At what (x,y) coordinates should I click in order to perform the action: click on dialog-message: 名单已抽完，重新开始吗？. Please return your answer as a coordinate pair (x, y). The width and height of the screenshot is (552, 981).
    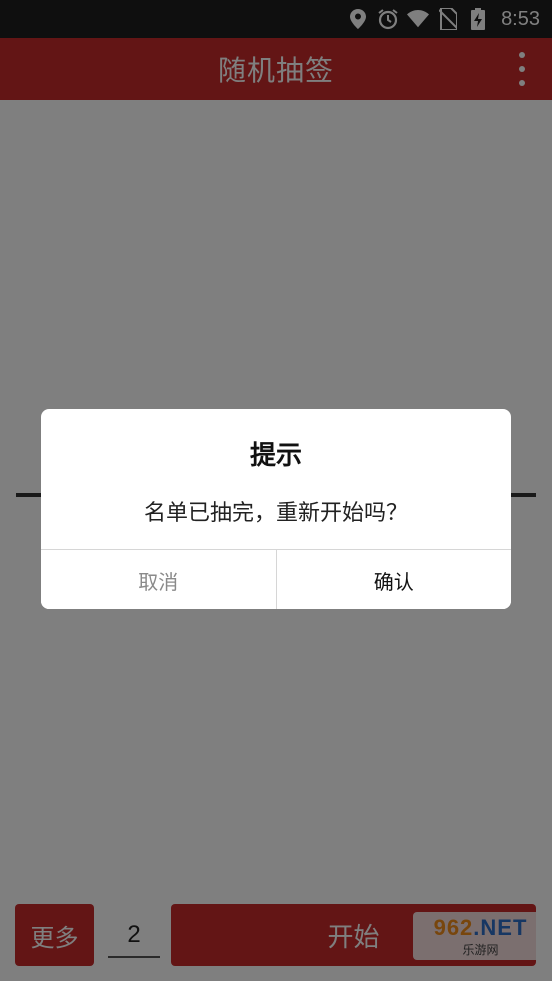
    Looking at the image, I should click on (275, 513).